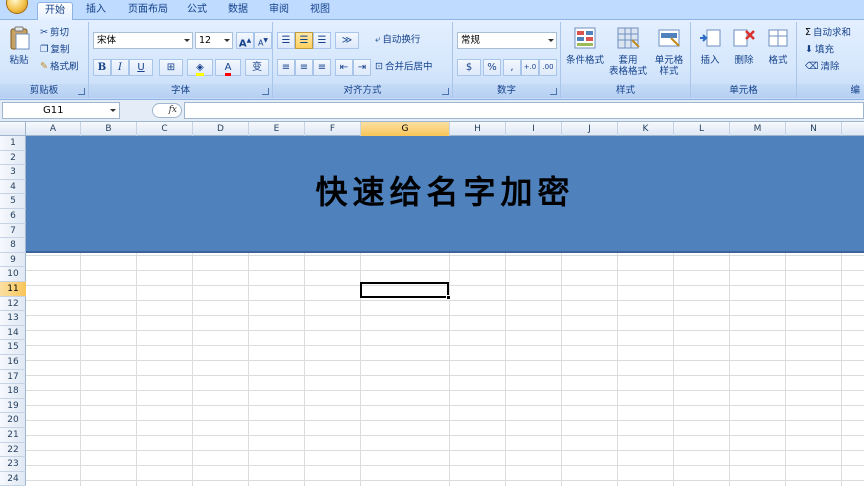 Image resolution: width=864 pixels, height=486 pixels. What do you see at coordinates (590, 129) in the screenshot?
I see `column-header-j: J` at bounding box center [590, 129].